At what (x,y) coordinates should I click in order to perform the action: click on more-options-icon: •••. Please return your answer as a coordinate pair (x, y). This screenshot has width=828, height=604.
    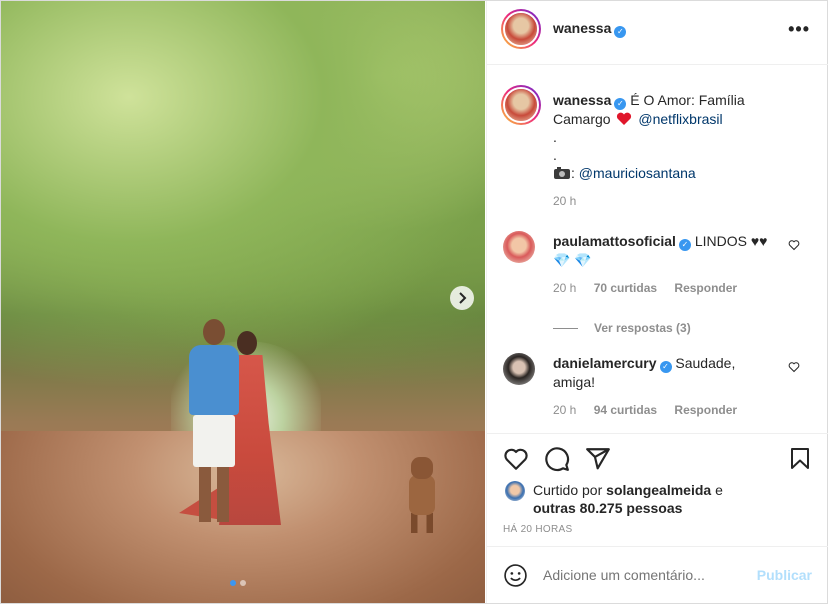
    Looking at the image, I should click on (799, 29).